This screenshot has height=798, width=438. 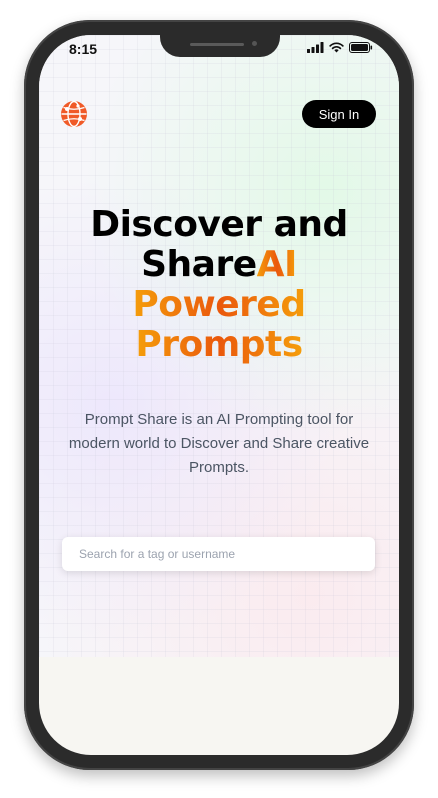 I want to click on status-time: 8:15, so click(x=83, y=49).